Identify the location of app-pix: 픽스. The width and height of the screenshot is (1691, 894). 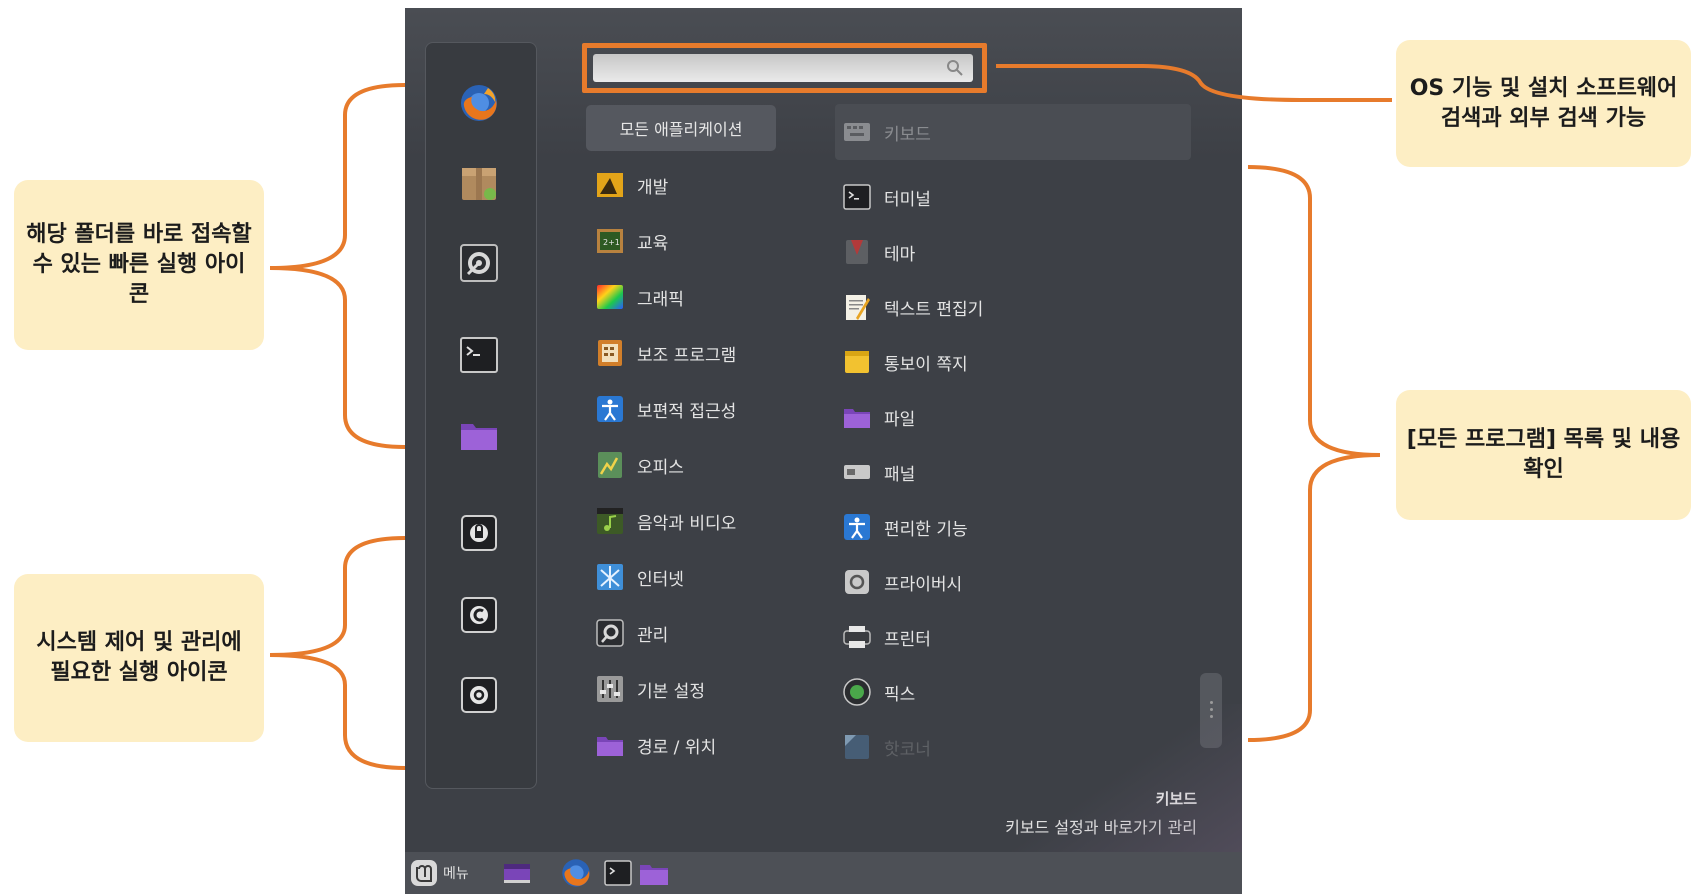
(1007, 692).